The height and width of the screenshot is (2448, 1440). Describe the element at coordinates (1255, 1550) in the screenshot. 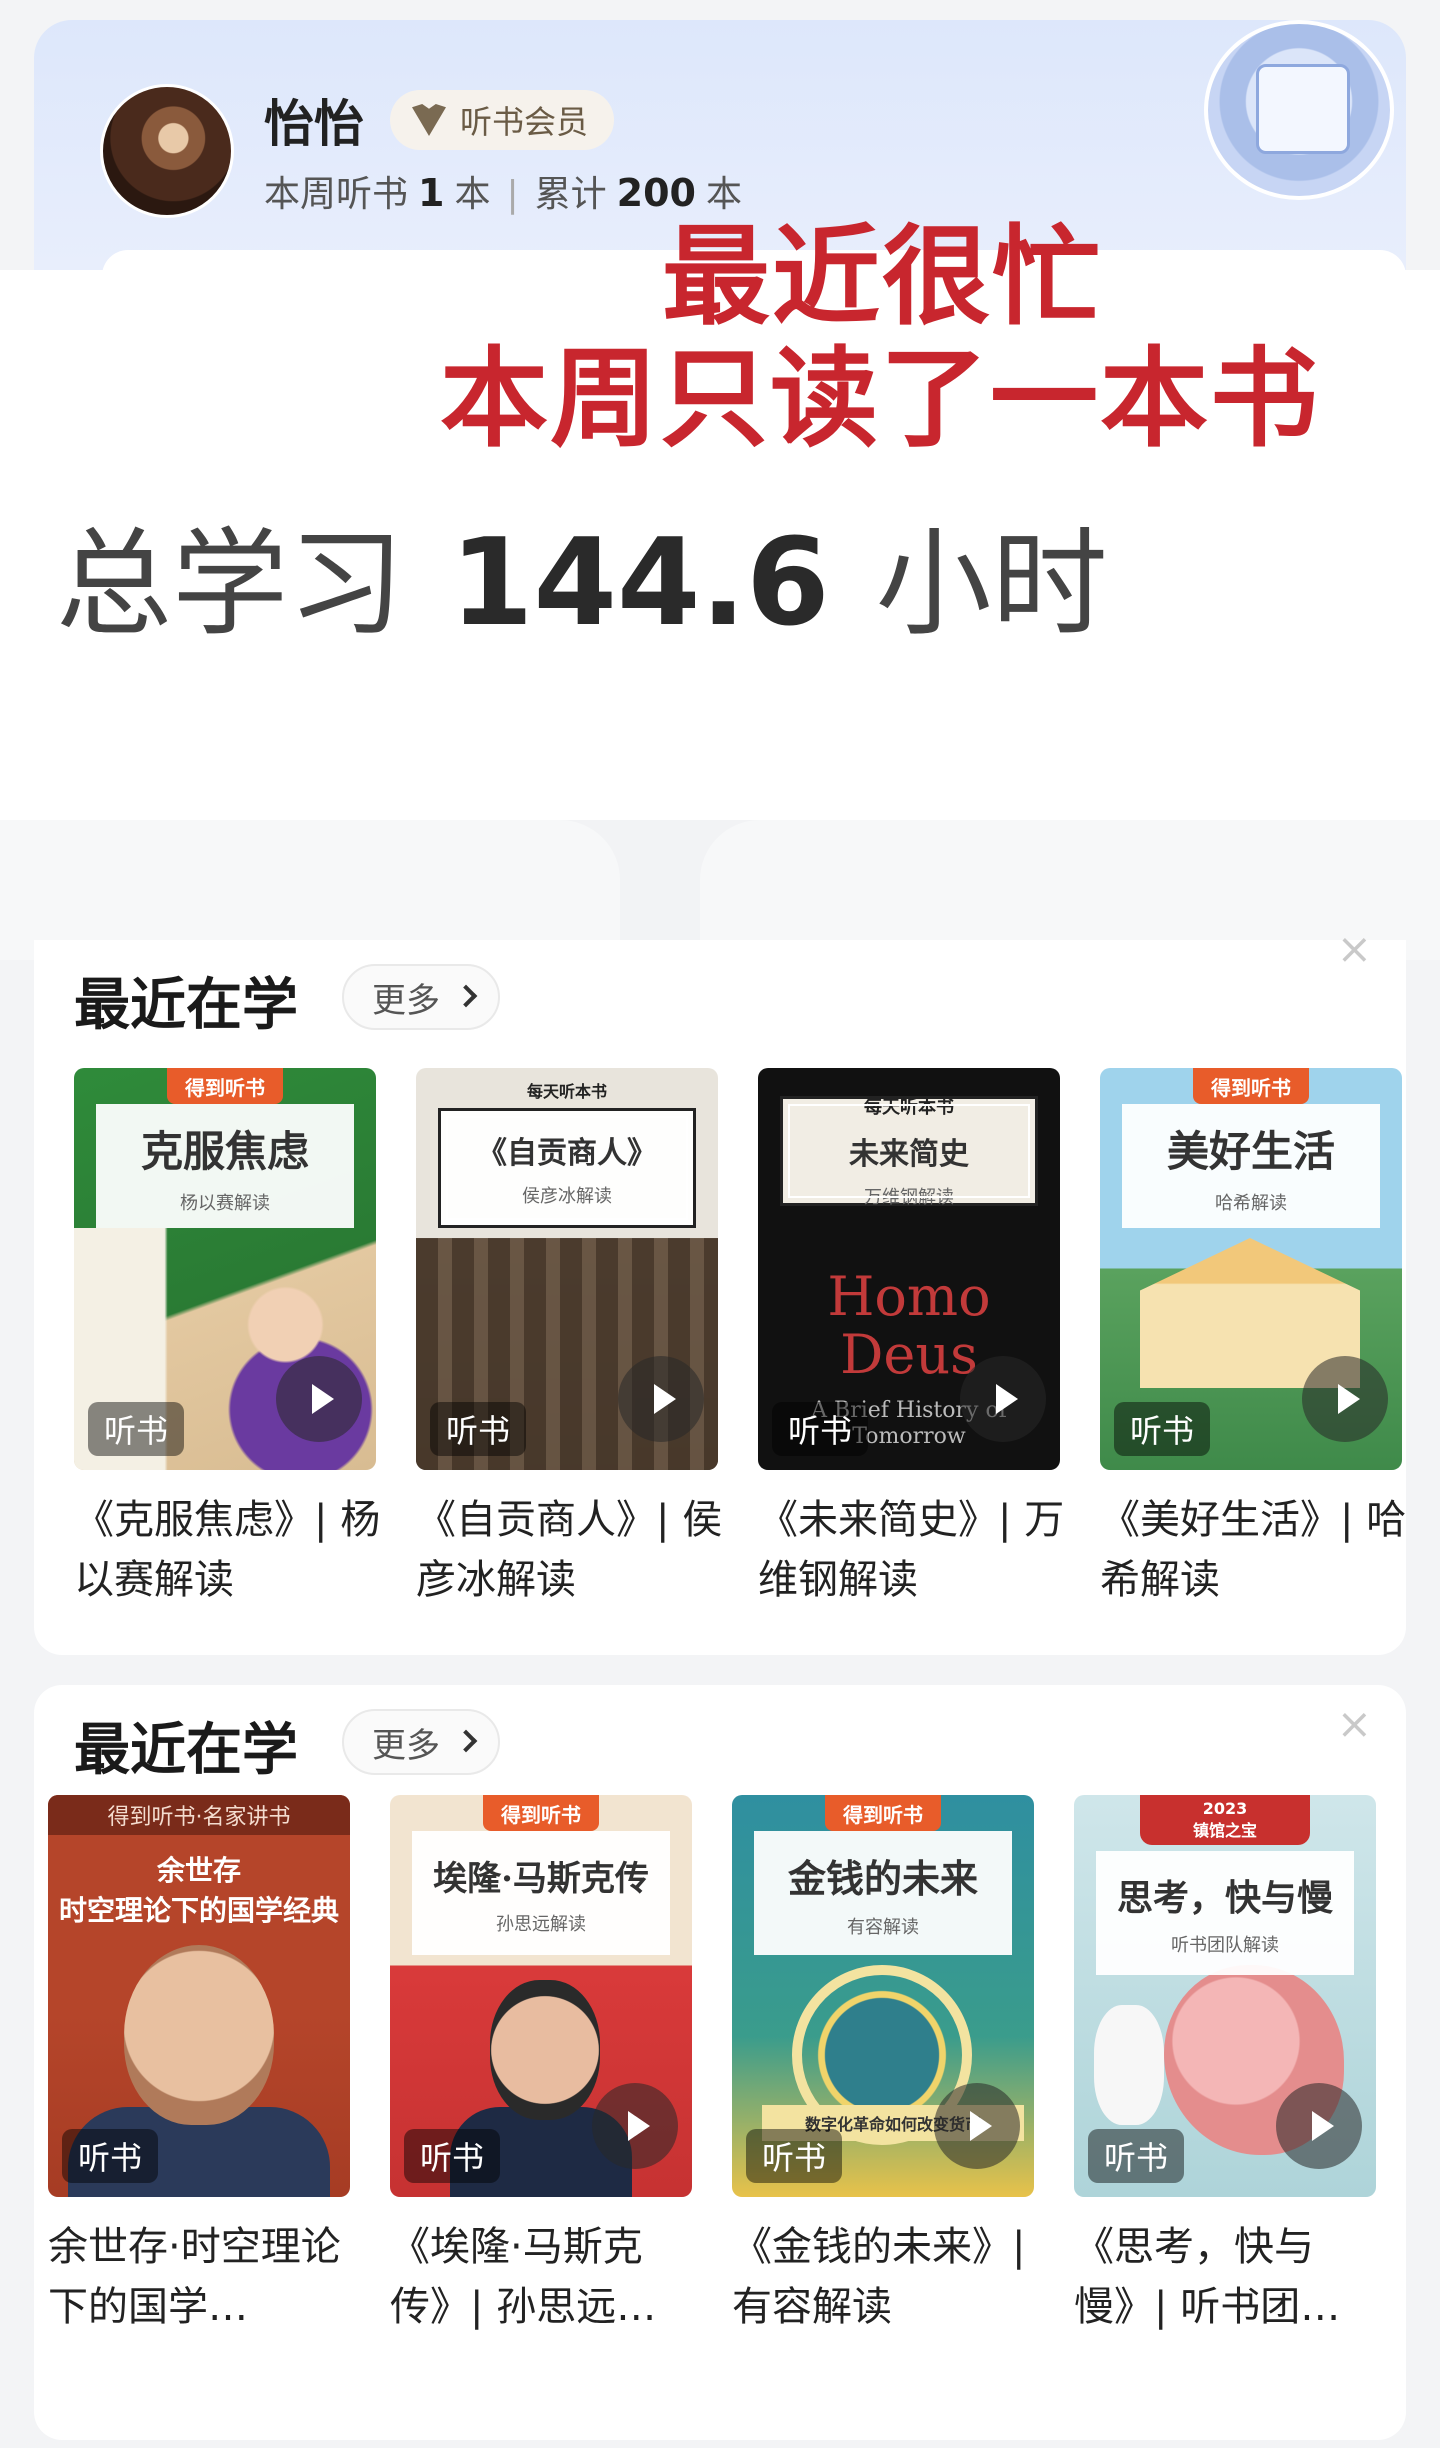

I see `book-title: 《美好生活》| 哈希解读` at that location.